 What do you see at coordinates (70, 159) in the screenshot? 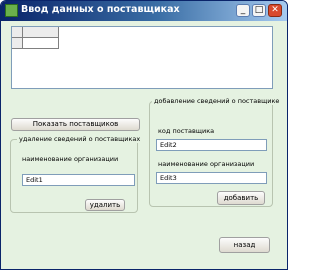
I see `delete-org-name-label: наименование организации` at bounding box center [70, 159].